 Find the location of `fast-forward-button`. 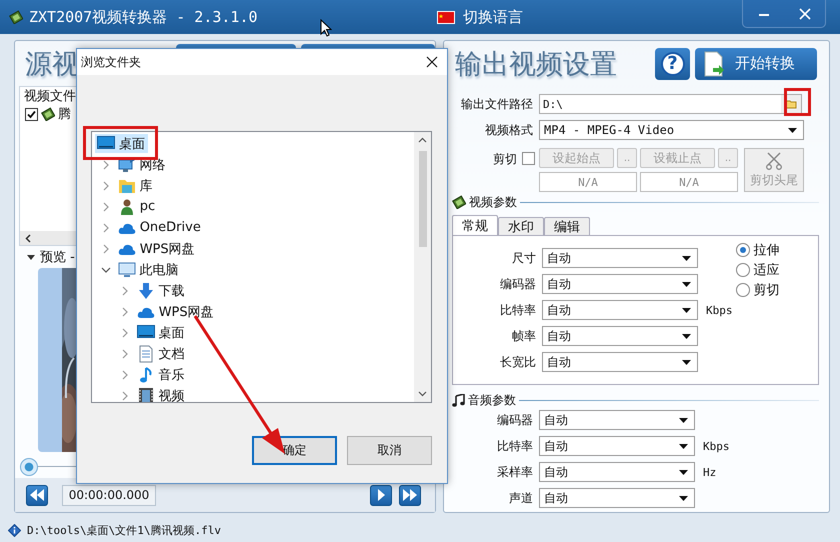

fast-forward-button is located at coordinates (410, 495).